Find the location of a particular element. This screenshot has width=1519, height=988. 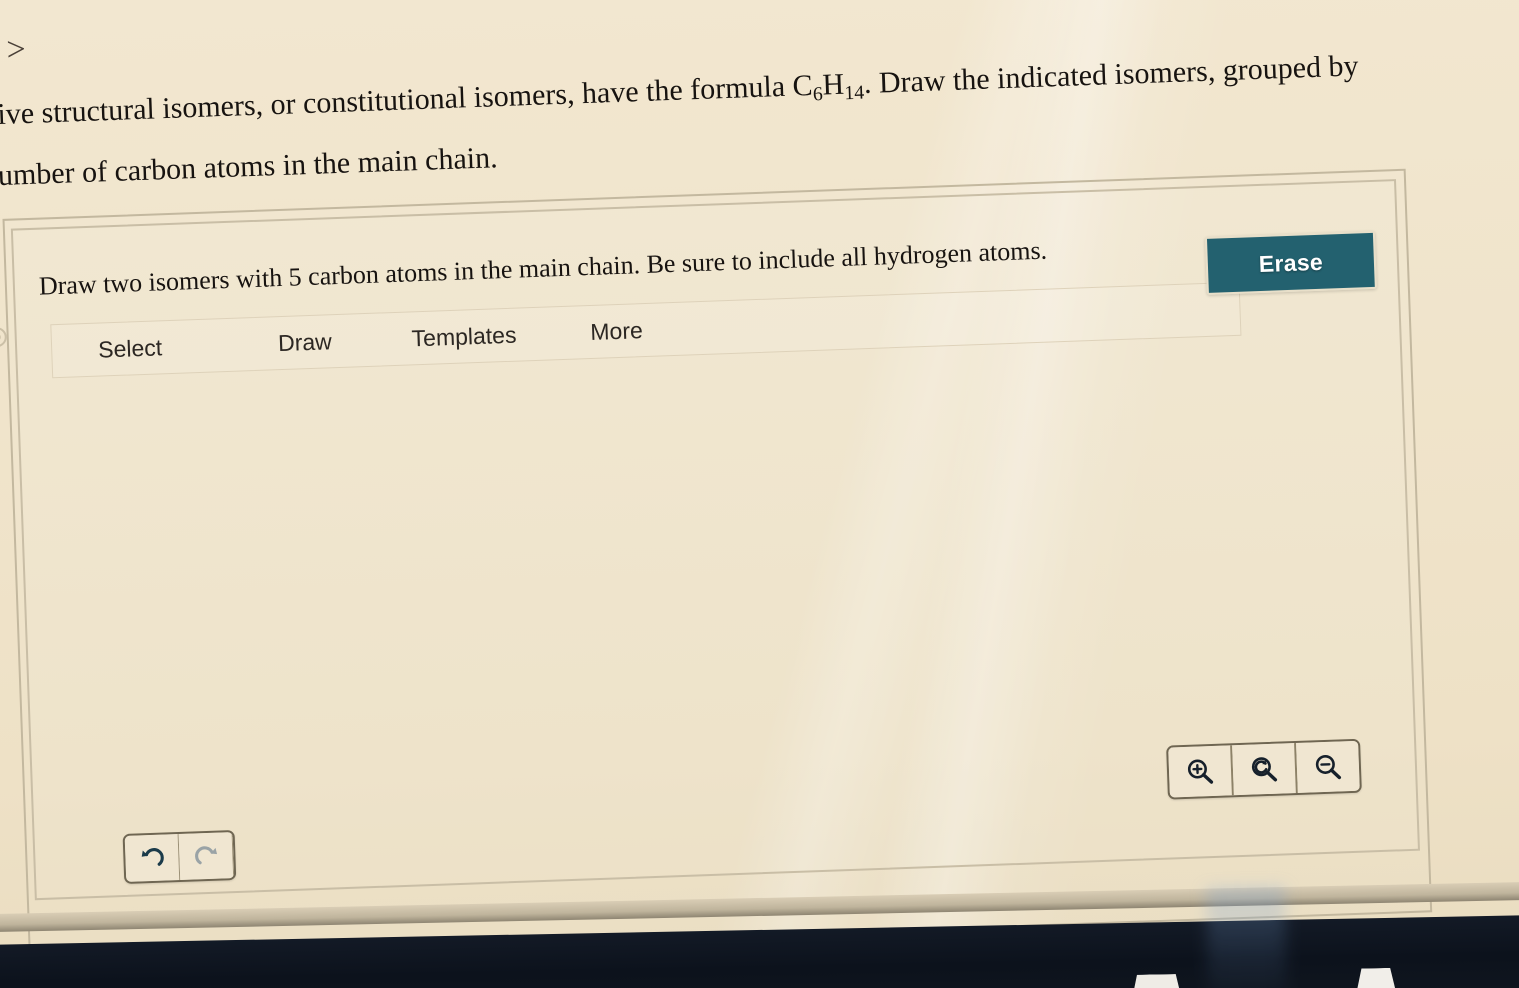

toolbar-item-templates: Templates is located at coordinates (464, 336).